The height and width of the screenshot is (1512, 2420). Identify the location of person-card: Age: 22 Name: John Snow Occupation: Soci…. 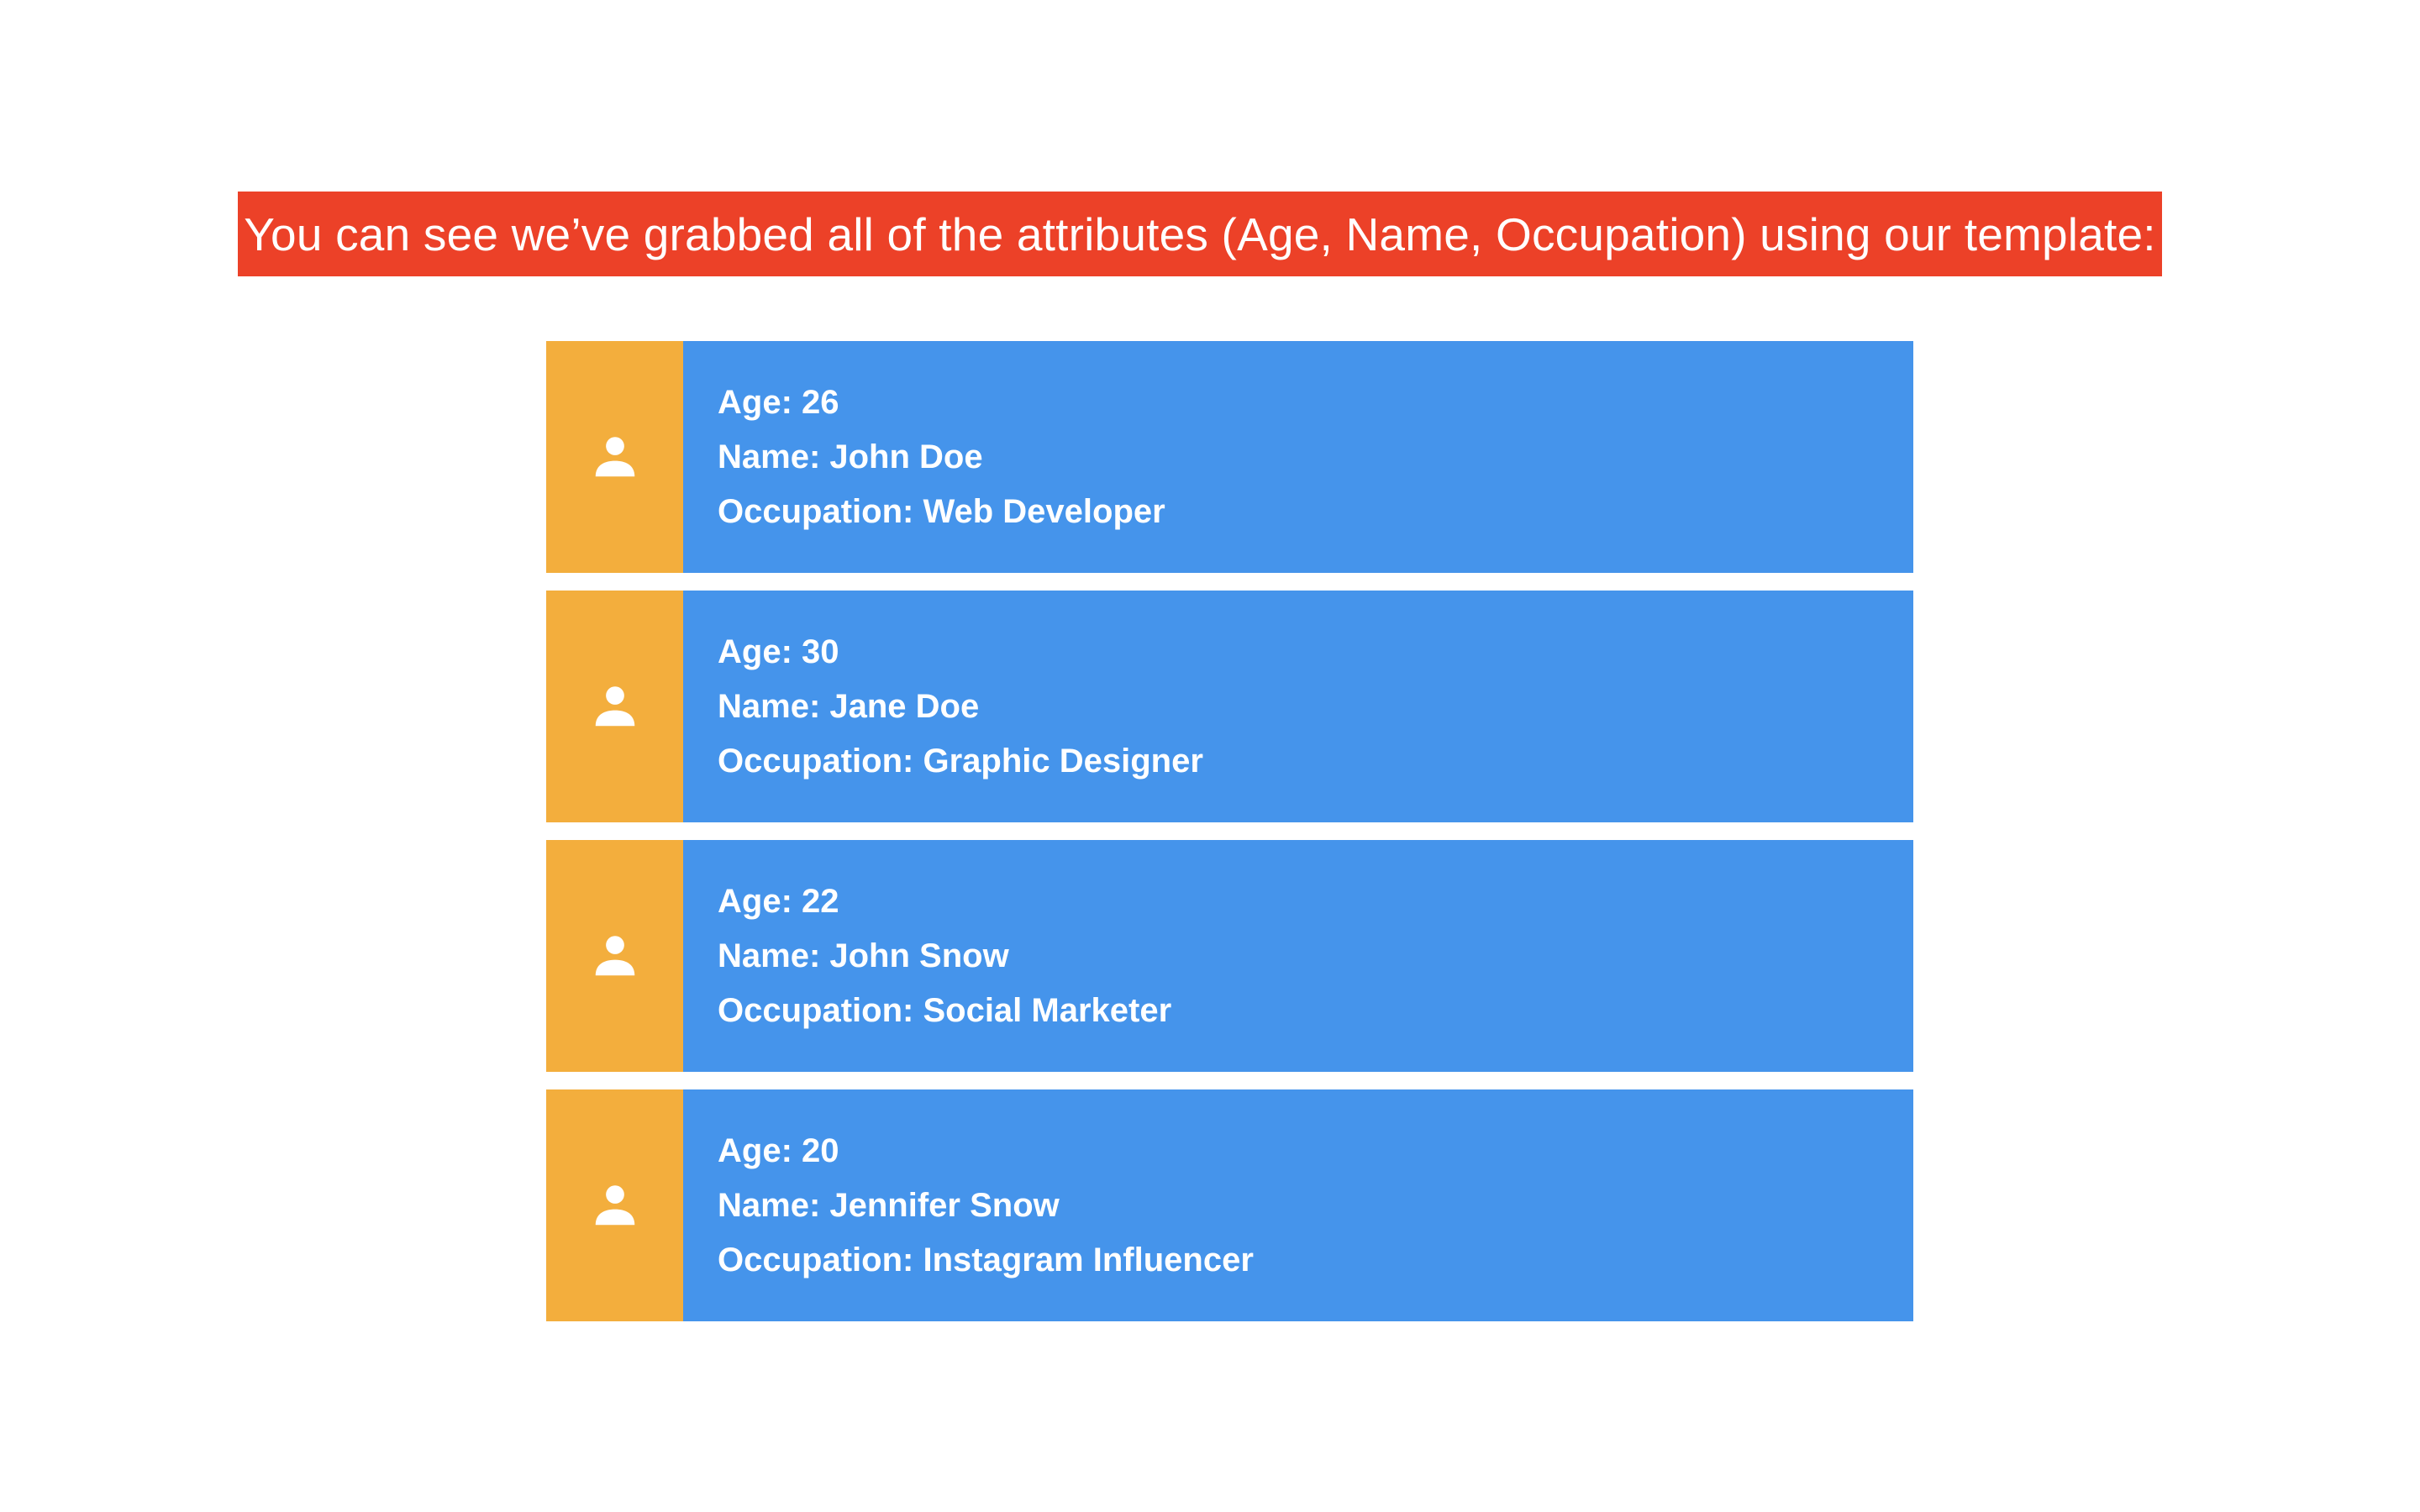
(1229, 956).